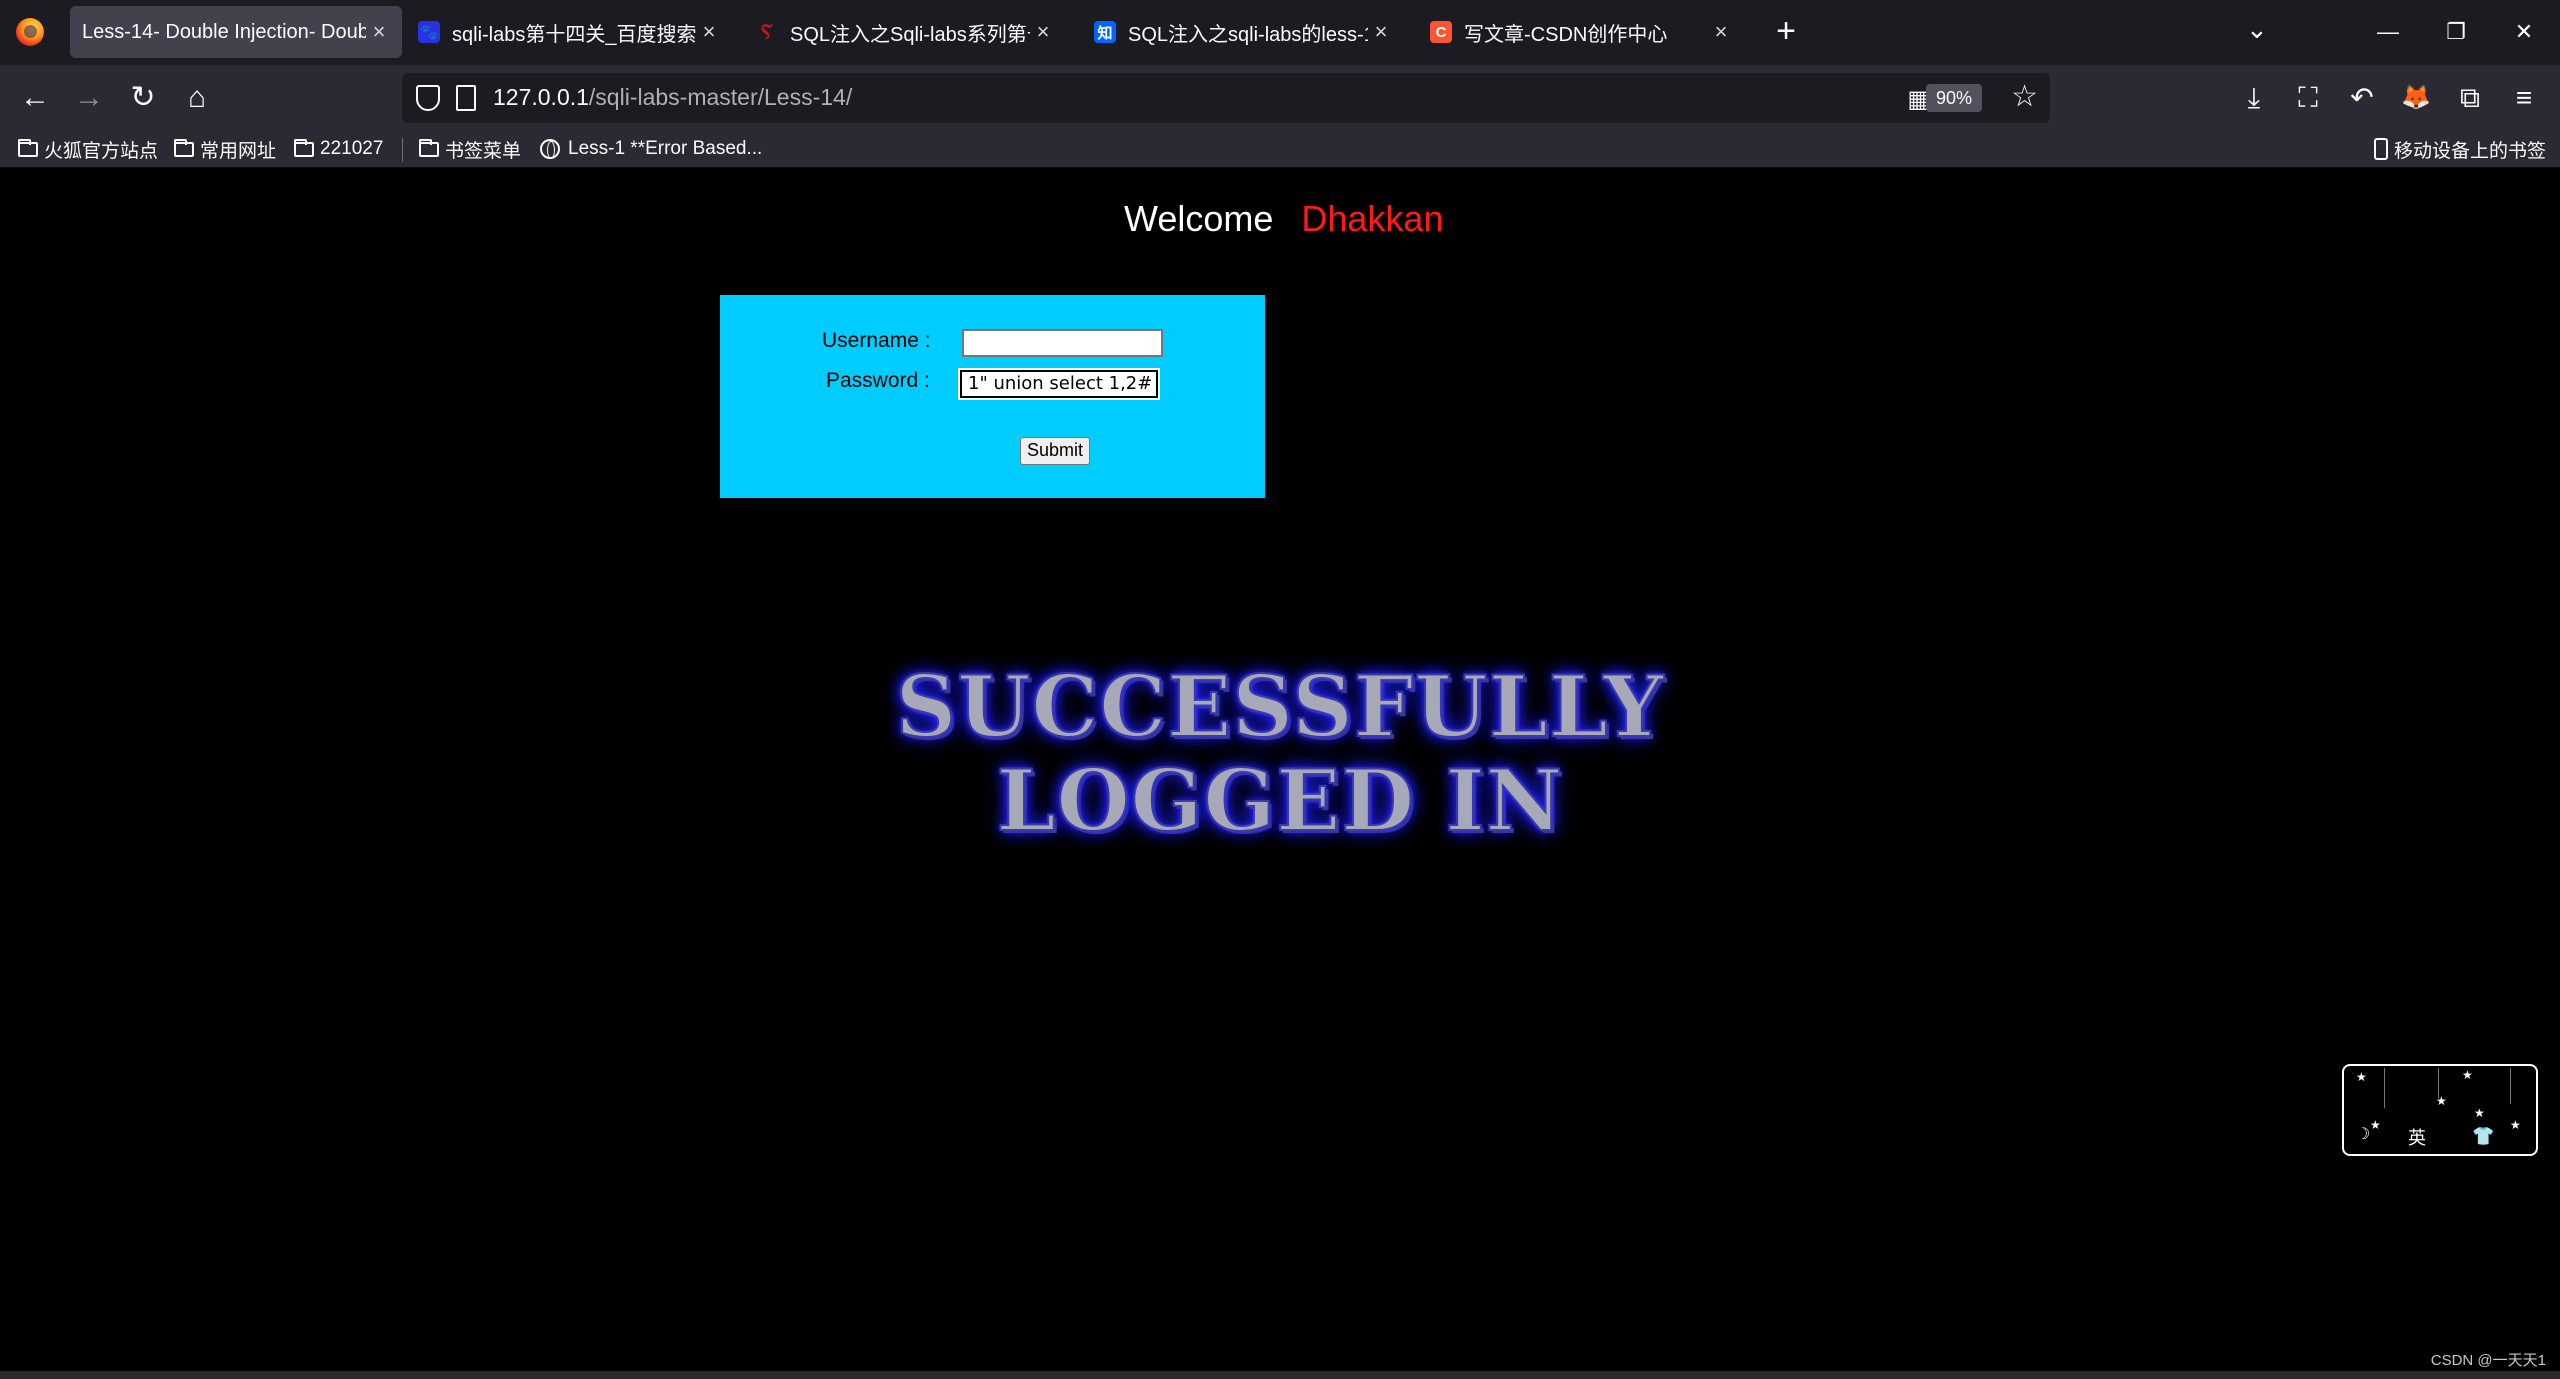 This screenshot has width=2560, height=1379. I want to click on minimize-button: —, so click(2388, 32).